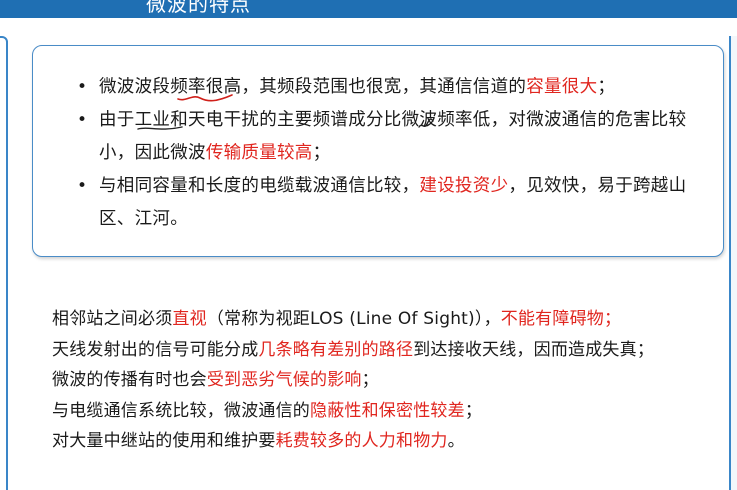 The image size is (737, 490). What do you see at coordinates (198, 8) in the screenshot?
I see `slide-title: 微波的特点` at bounding box center [198, 8].